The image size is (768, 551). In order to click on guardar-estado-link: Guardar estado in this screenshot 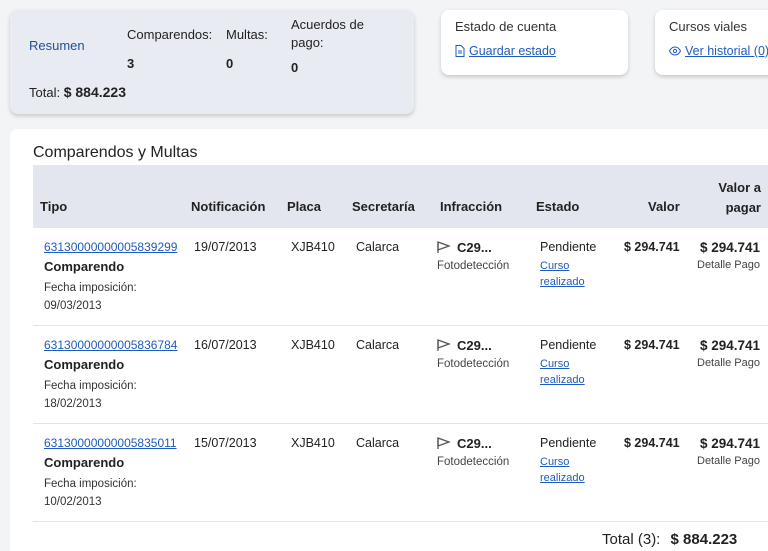, I will do `click(512, 51)`.